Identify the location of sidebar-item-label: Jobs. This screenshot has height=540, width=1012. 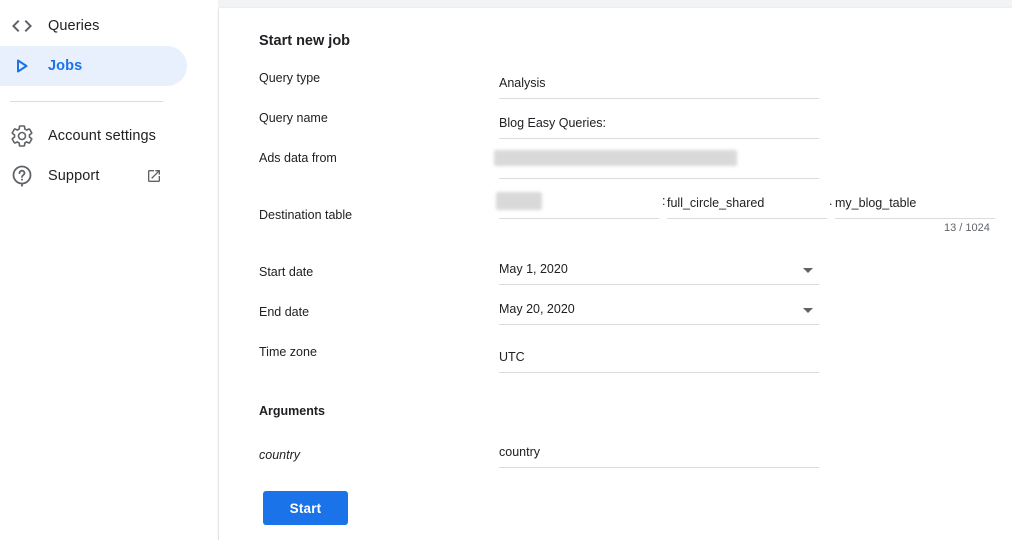
(65, 66).